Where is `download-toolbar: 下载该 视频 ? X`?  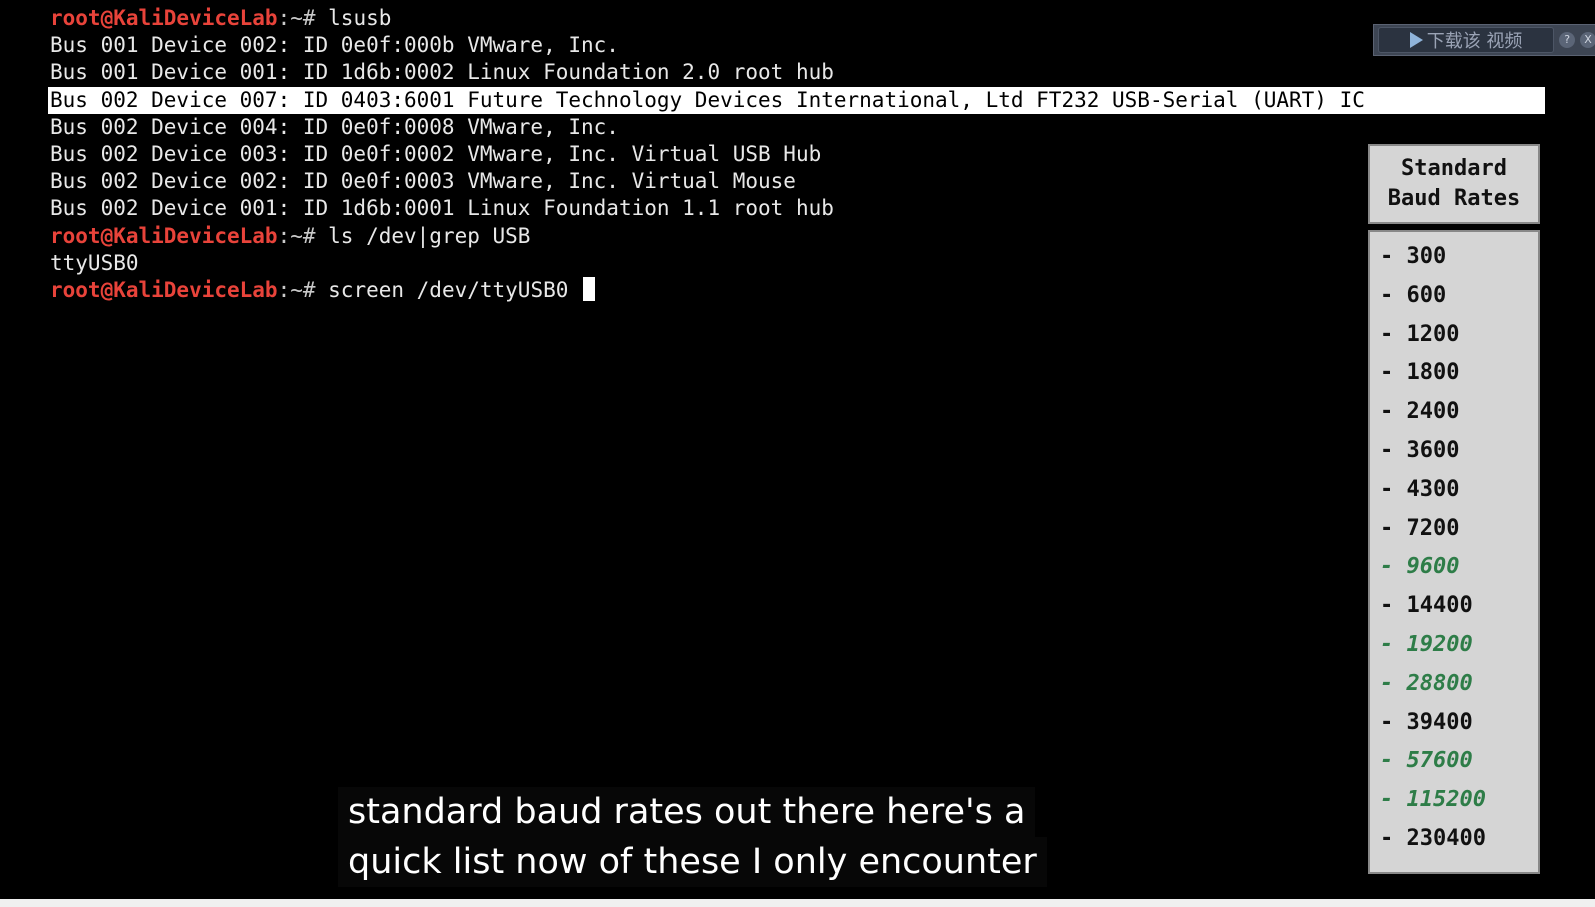 download-toolbar: 下载该 视频 ? X is located at coordinates (1484, 40).